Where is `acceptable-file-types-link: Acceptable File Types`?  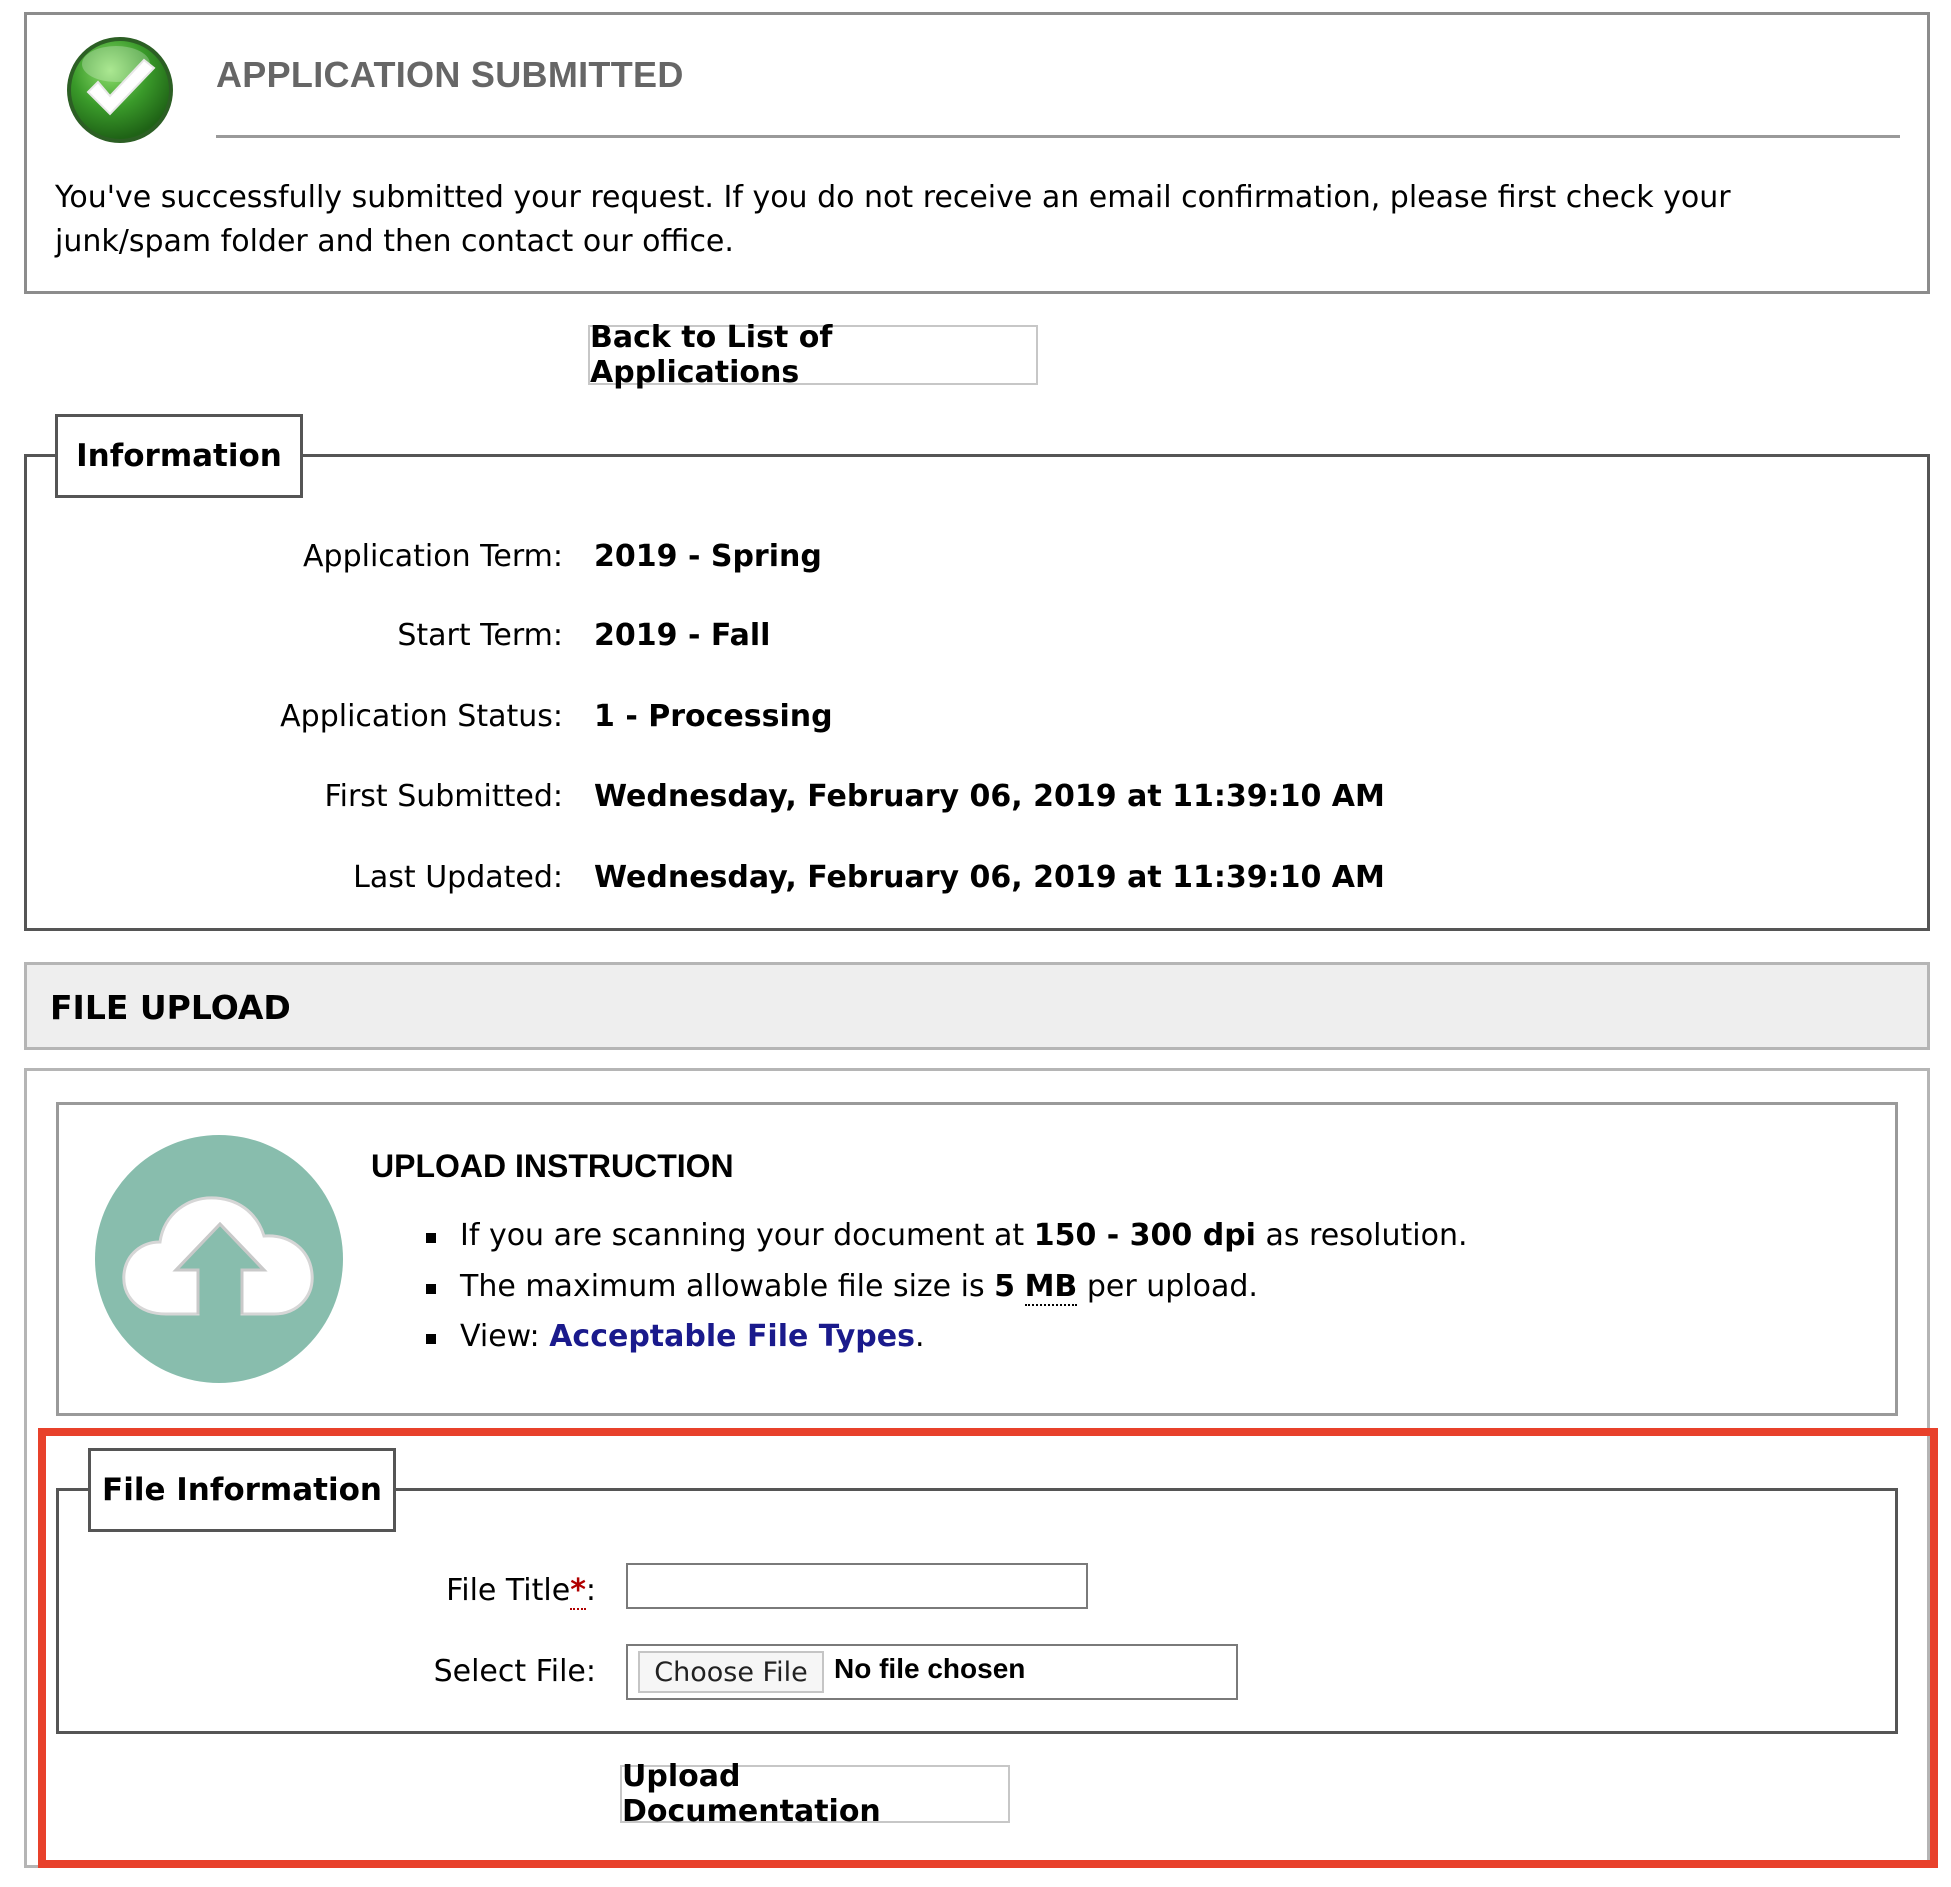
acceptable-file-types-link: Acceptable File Types is located at coordinates (732, 1336).